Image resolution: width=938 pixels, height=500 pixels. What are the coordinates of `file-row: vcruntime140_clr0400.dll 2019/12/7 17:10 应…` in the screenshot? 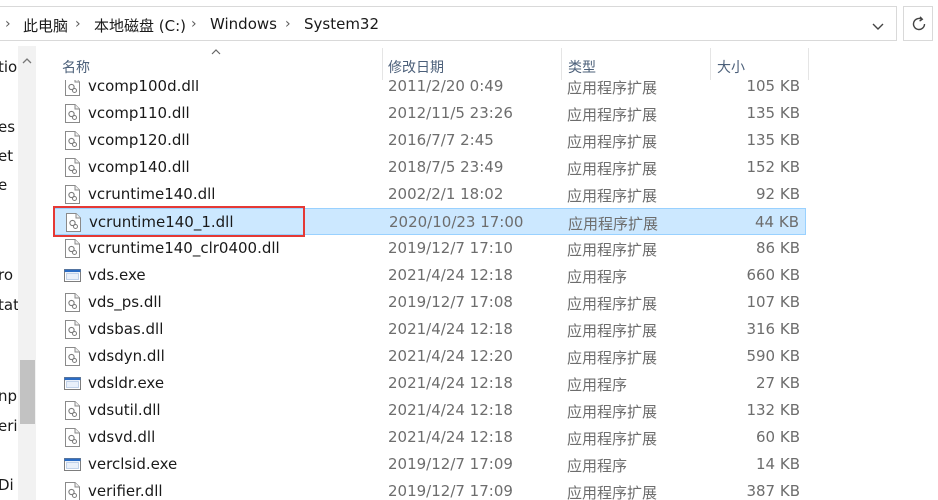 It's located at (430, 248).